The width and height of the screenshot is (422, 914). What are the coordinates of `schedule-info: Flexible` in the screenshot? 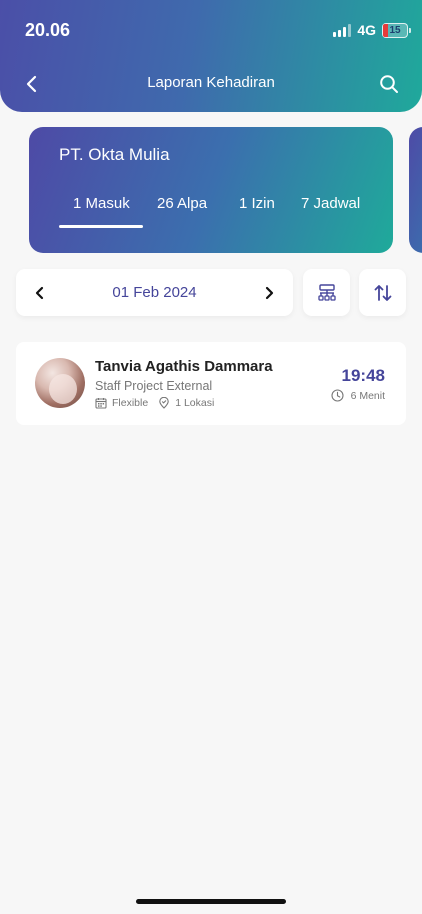 It's located at (121, 403).